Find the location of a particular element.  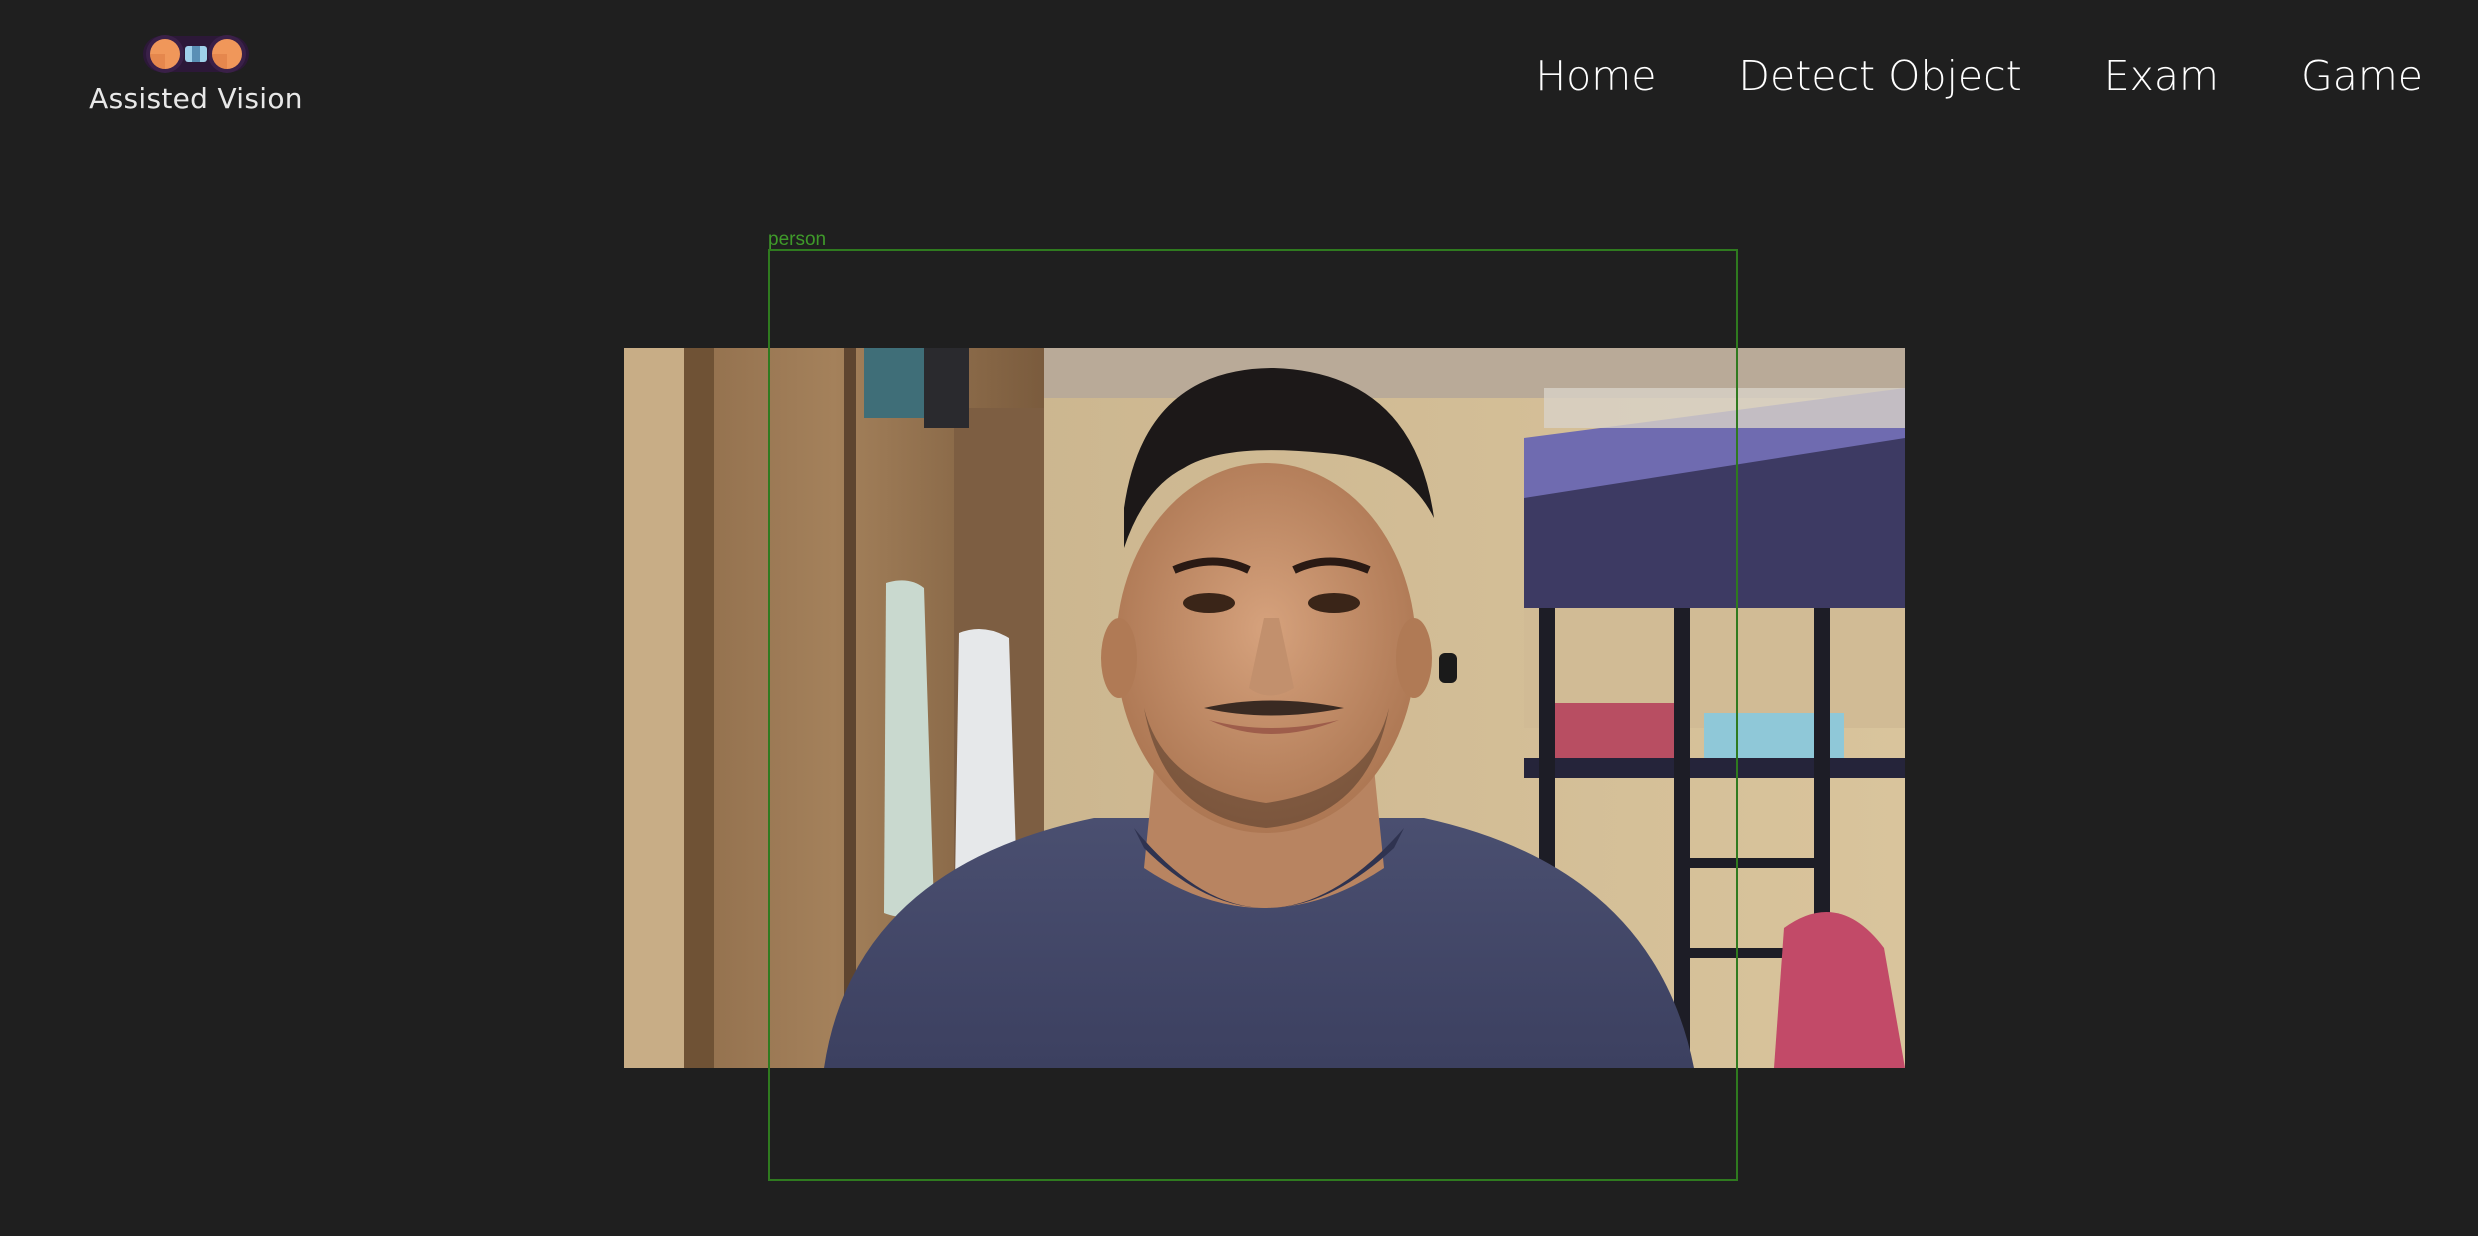

nav-game-link: Game is located at coordinates (2362, 76).